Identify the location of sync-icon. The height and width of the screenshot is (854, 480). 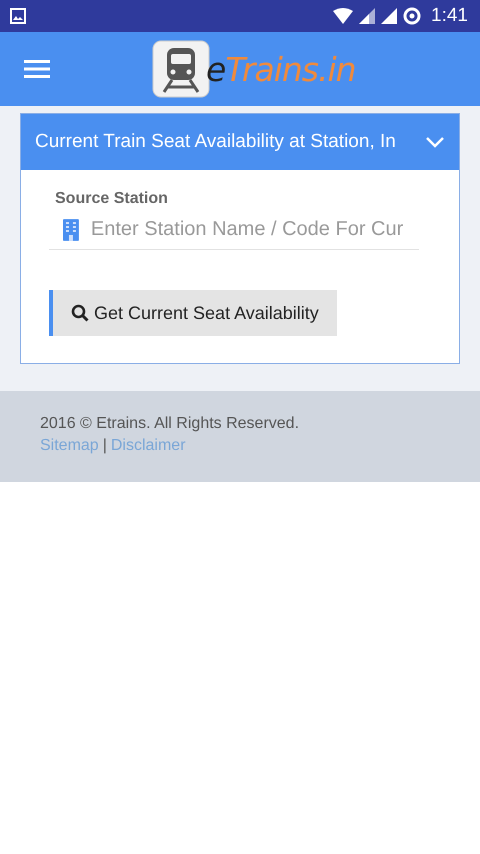
(412, 16).